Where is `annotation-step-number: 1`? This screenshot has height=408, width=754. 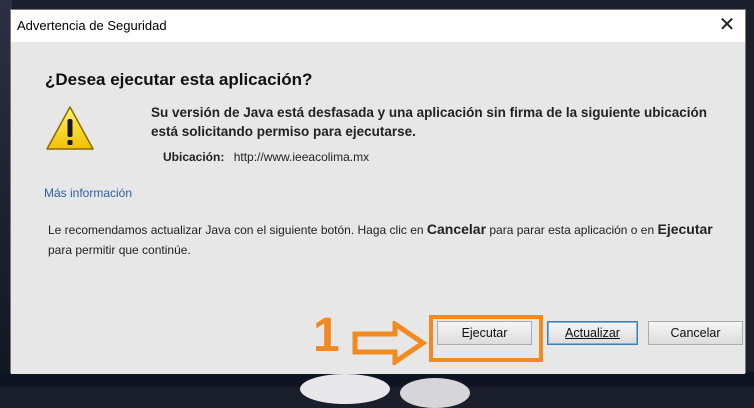 annotation-step-number: 1 is located at coordinates (326, 335).